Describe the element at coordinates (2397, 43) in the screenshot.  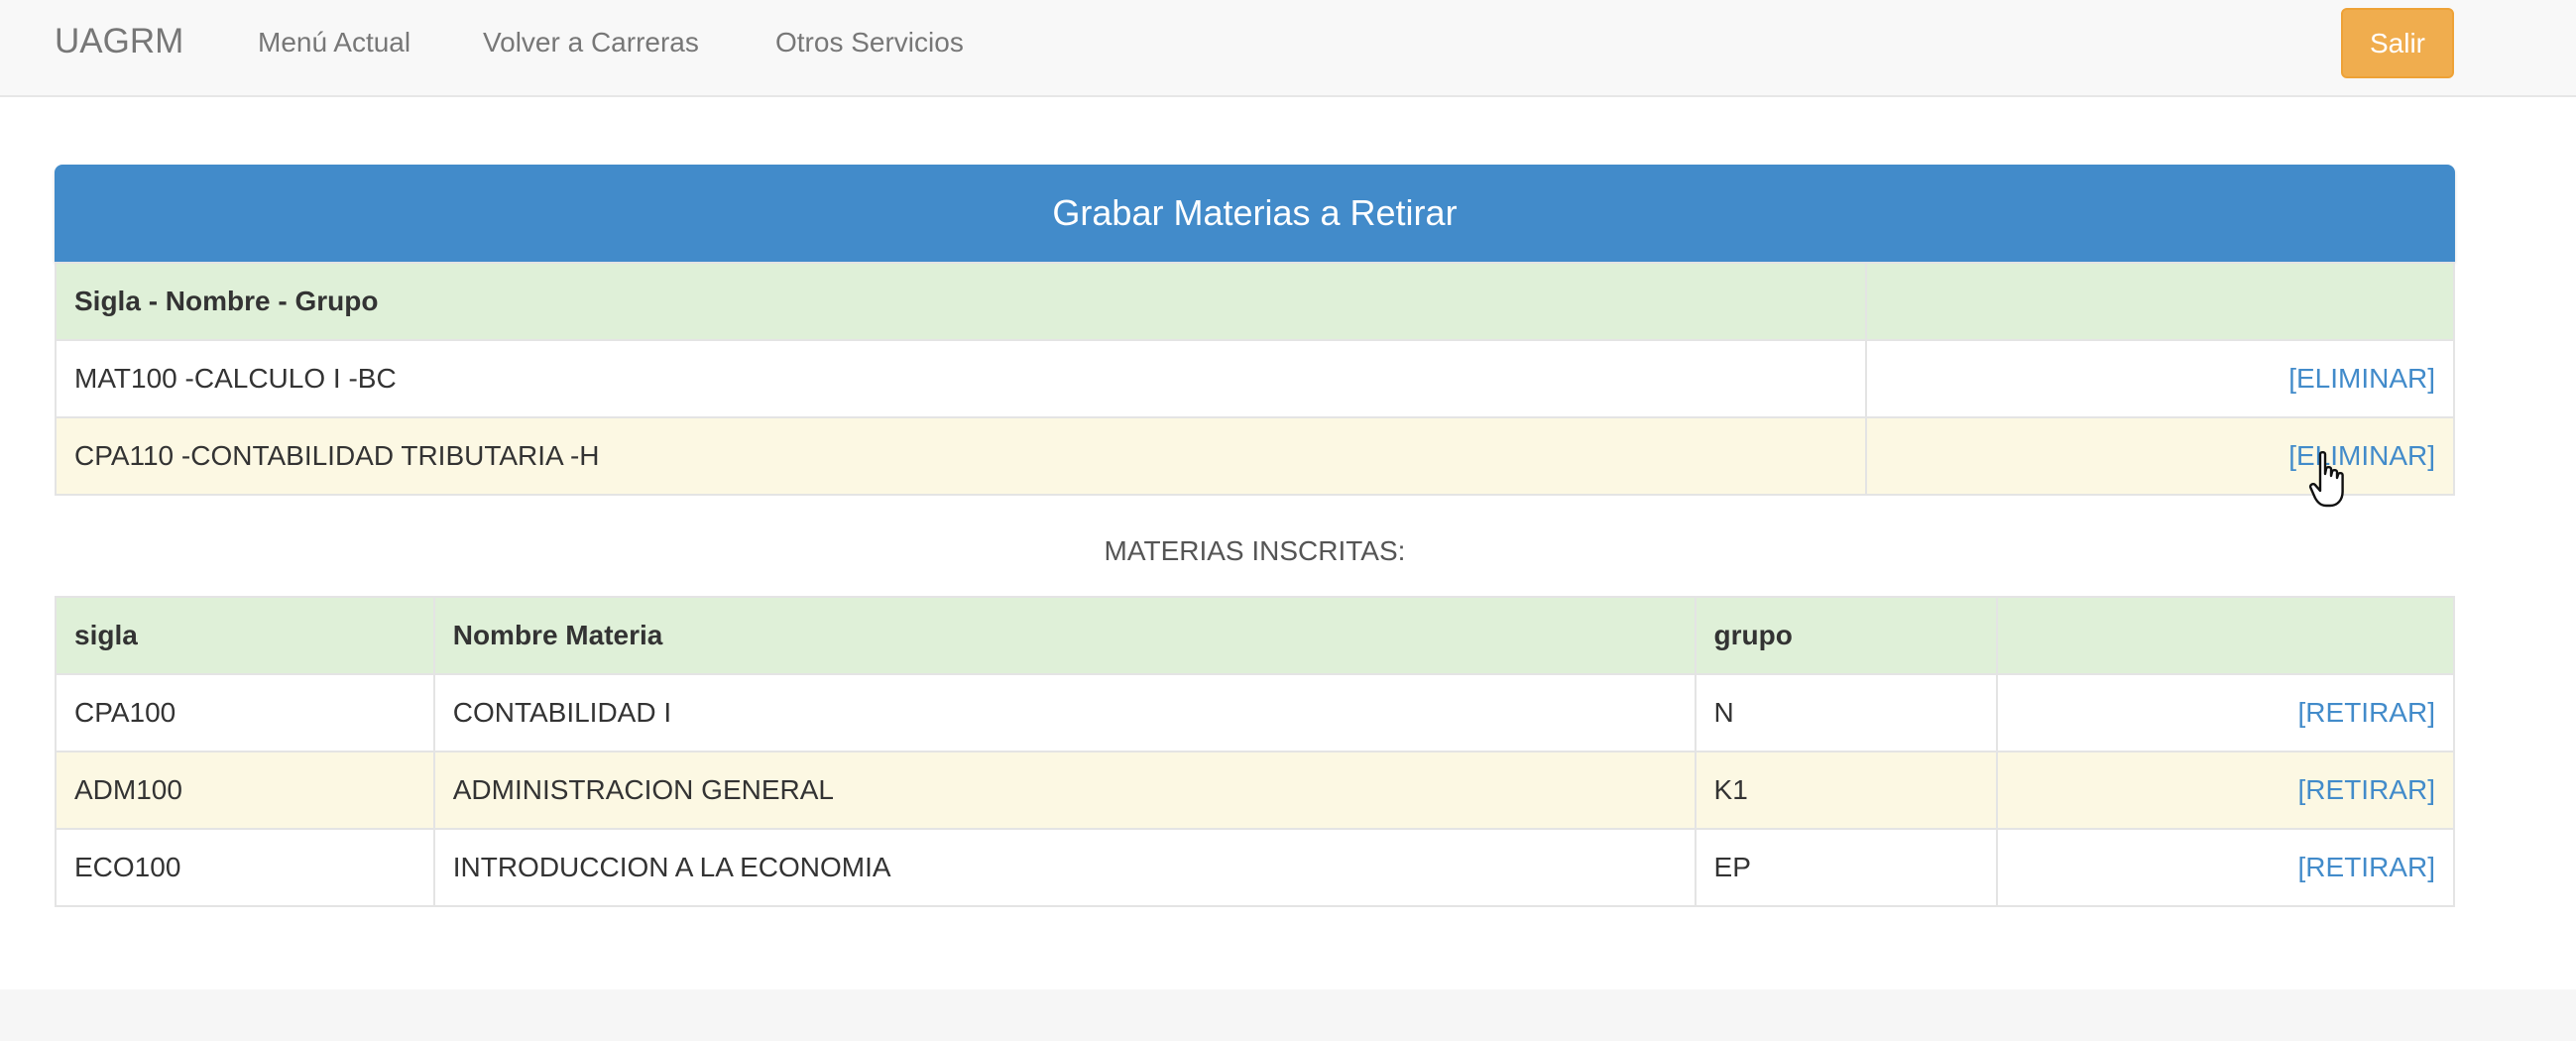
I see `logout-button: Salir` at that location.